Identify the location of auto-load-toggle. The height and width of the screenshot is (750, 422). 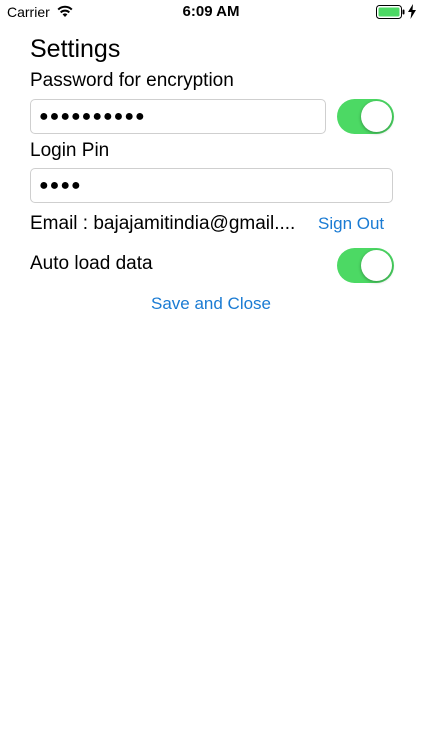
(365, 265).